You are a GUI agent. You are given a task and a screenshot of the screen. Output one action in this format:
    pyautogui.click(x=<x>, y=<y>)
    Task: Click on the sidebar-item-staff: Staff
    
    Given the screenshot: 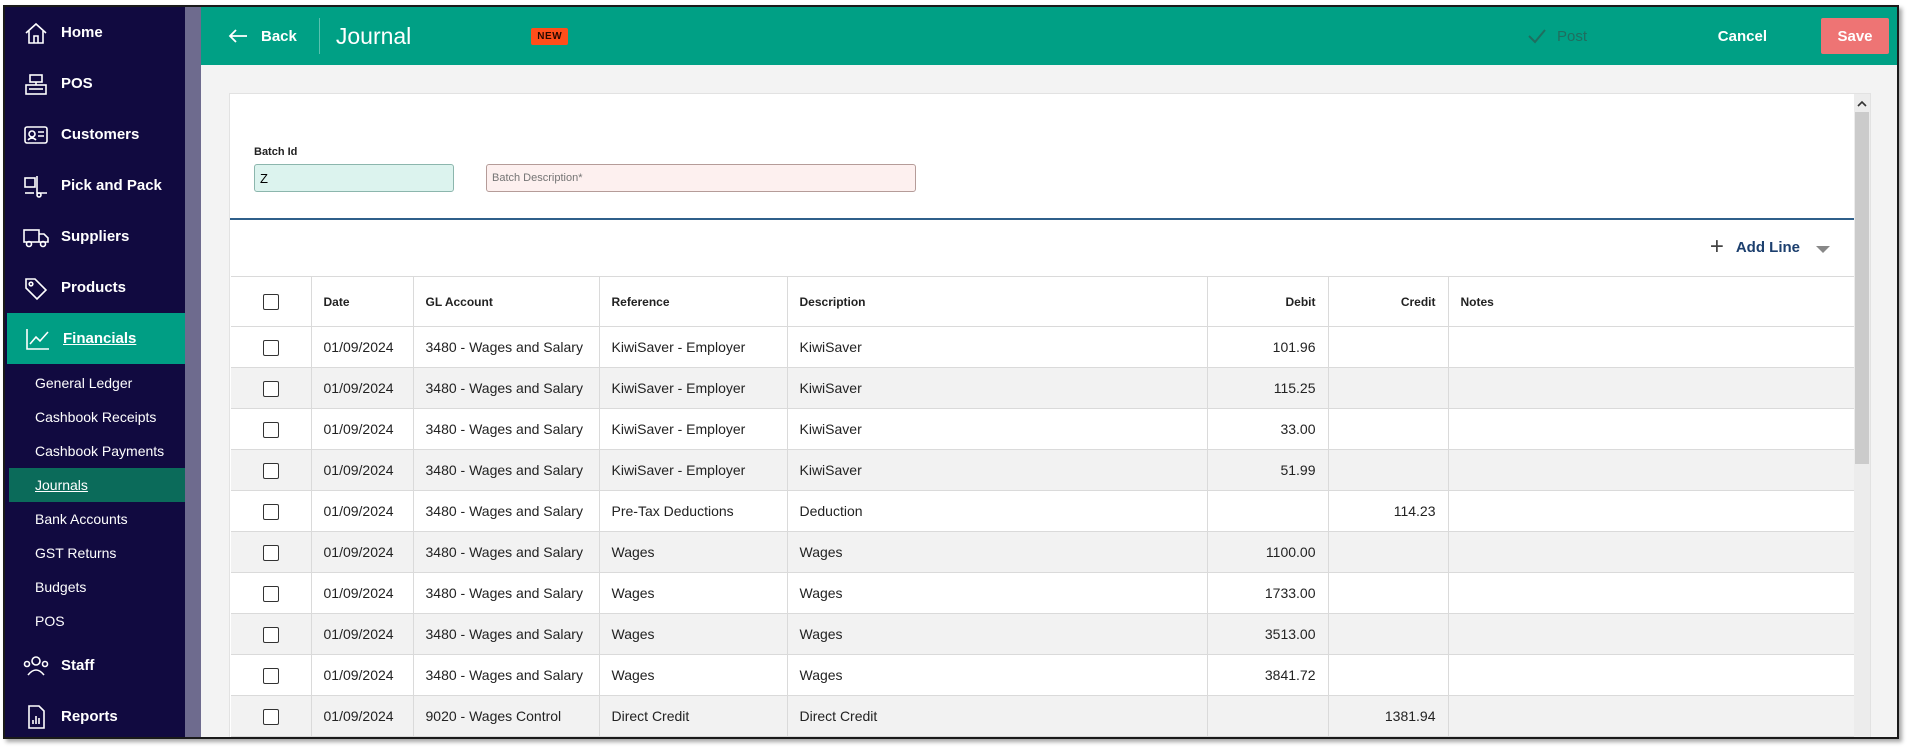 What is the action you would take?
    pyautogui.click(x=95, y=665)
    